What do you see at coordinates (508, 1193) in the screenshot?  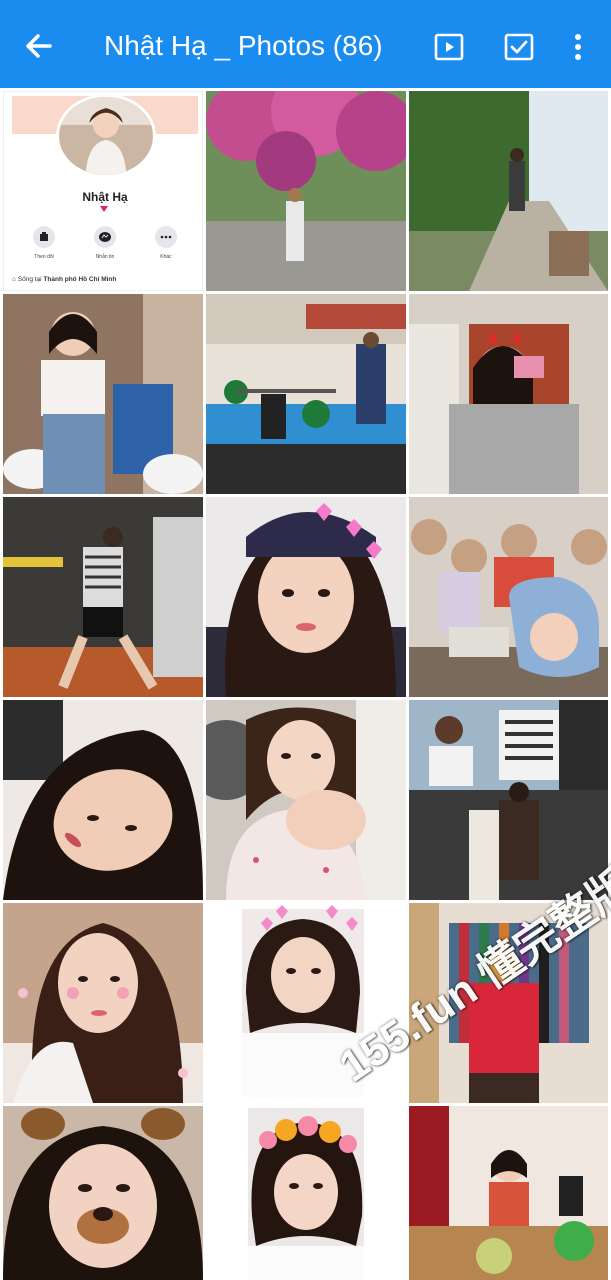 I see `photo-thumbnail-room-selfie` at bounding box center [508, 1193].